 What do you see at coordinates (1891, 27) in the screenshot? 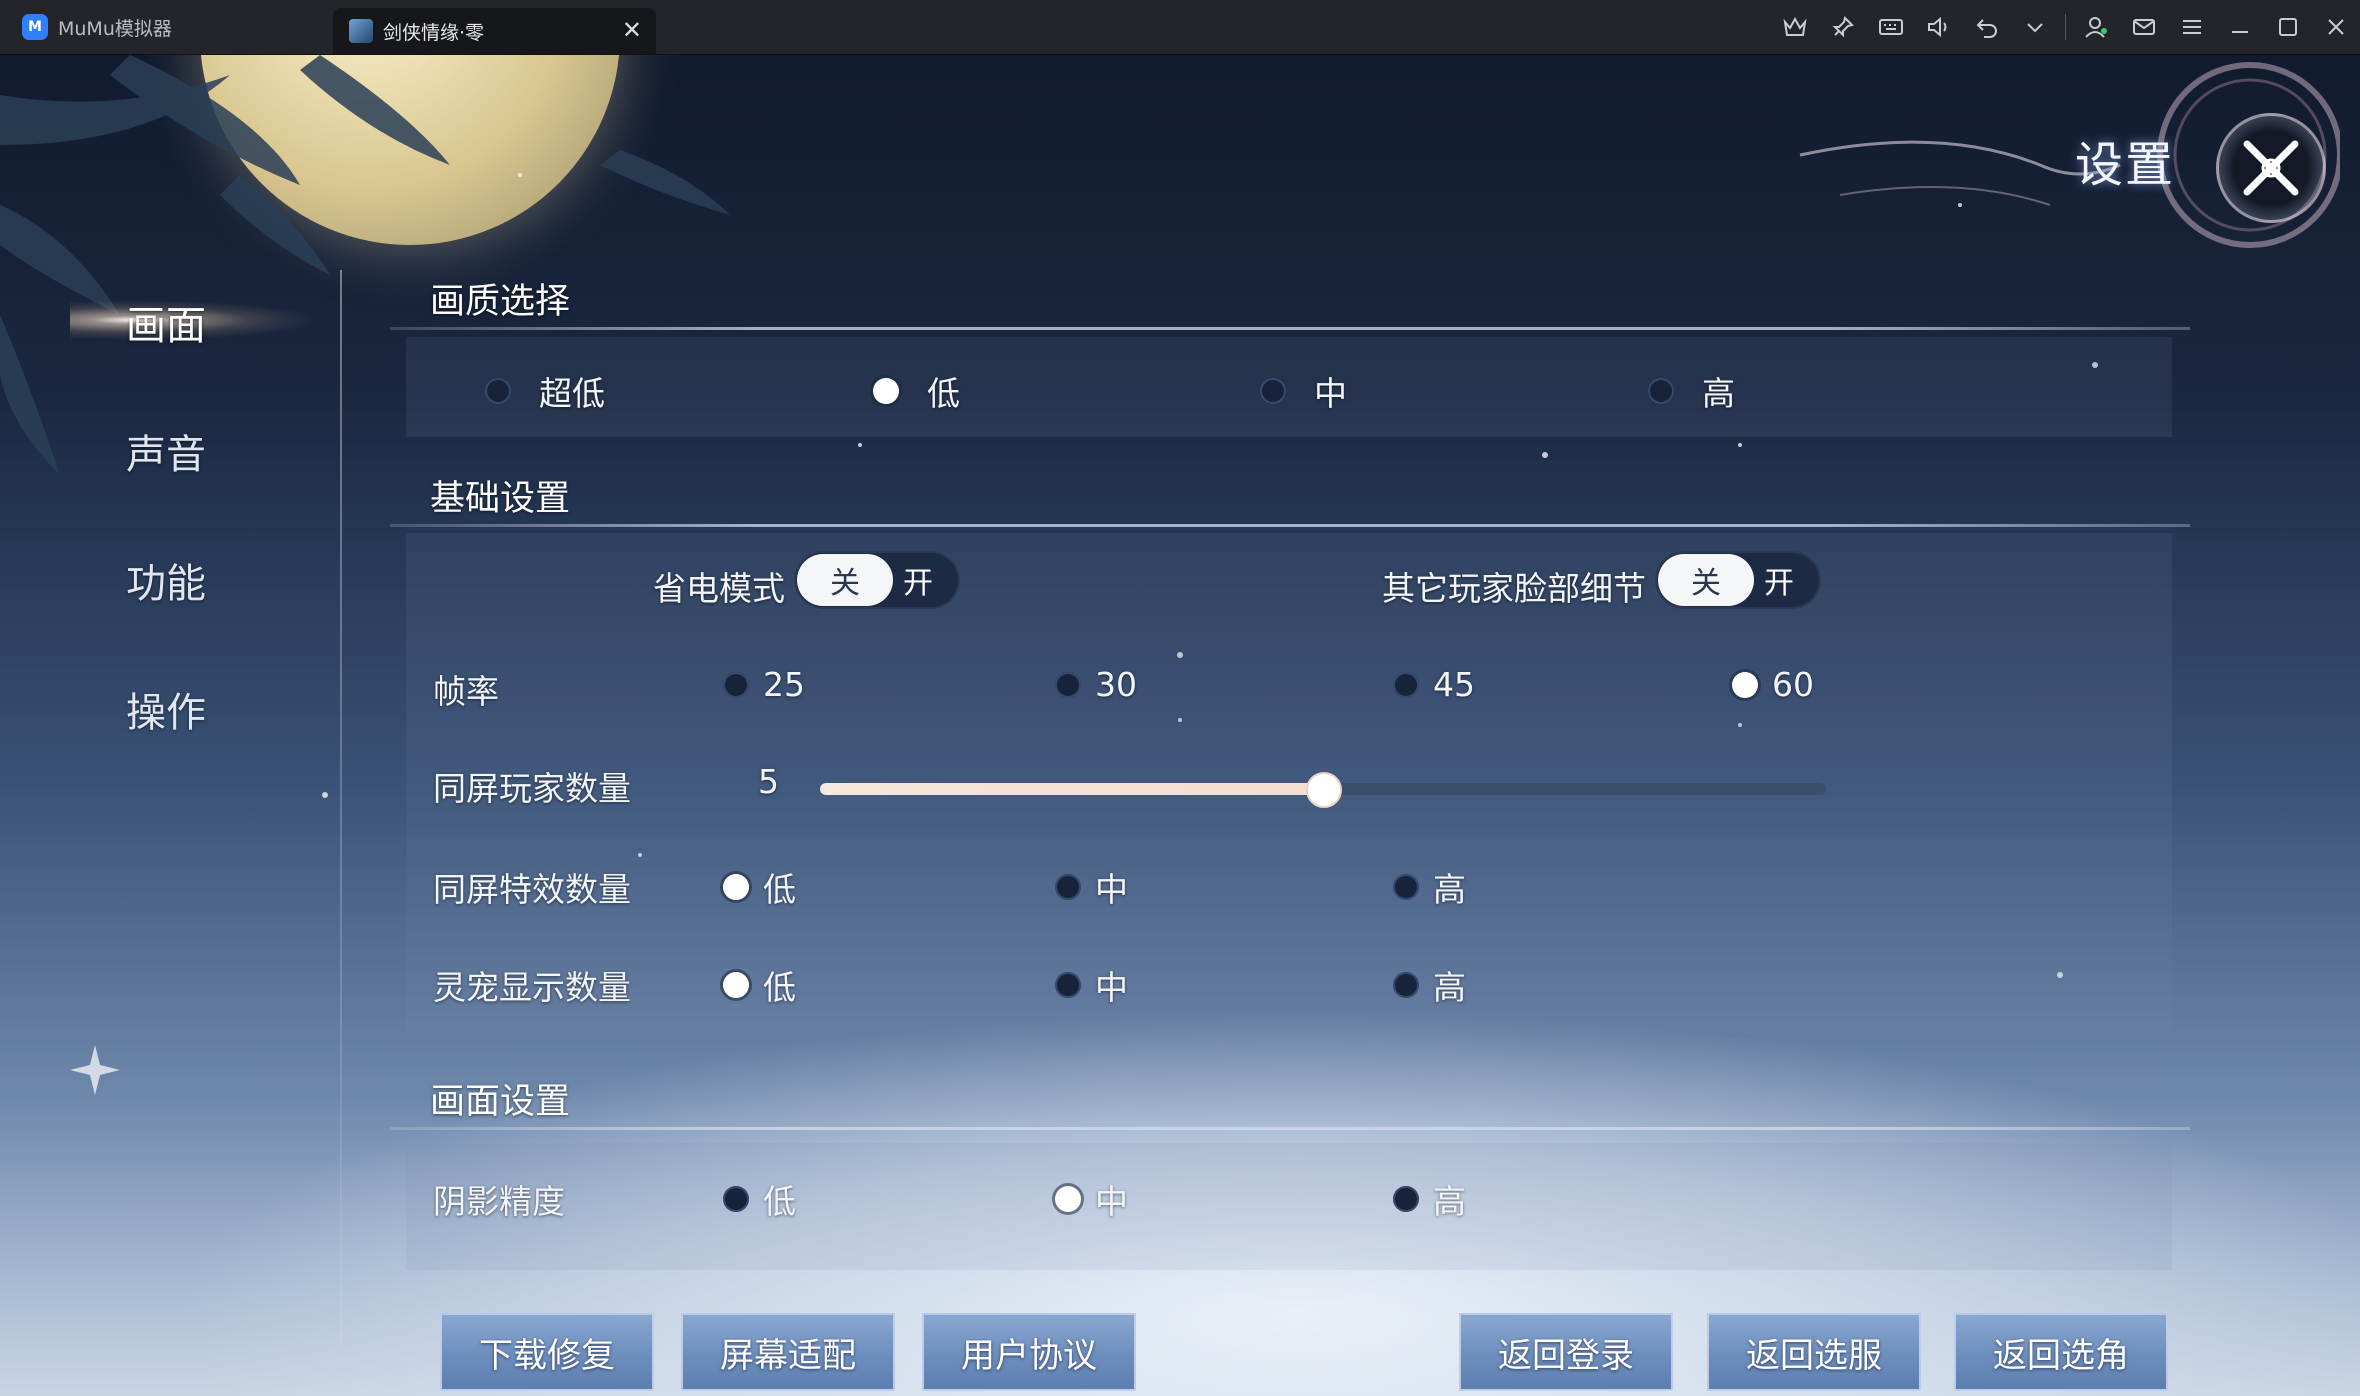
I see `keyboard-icon` at bounding box center [1891, 27].